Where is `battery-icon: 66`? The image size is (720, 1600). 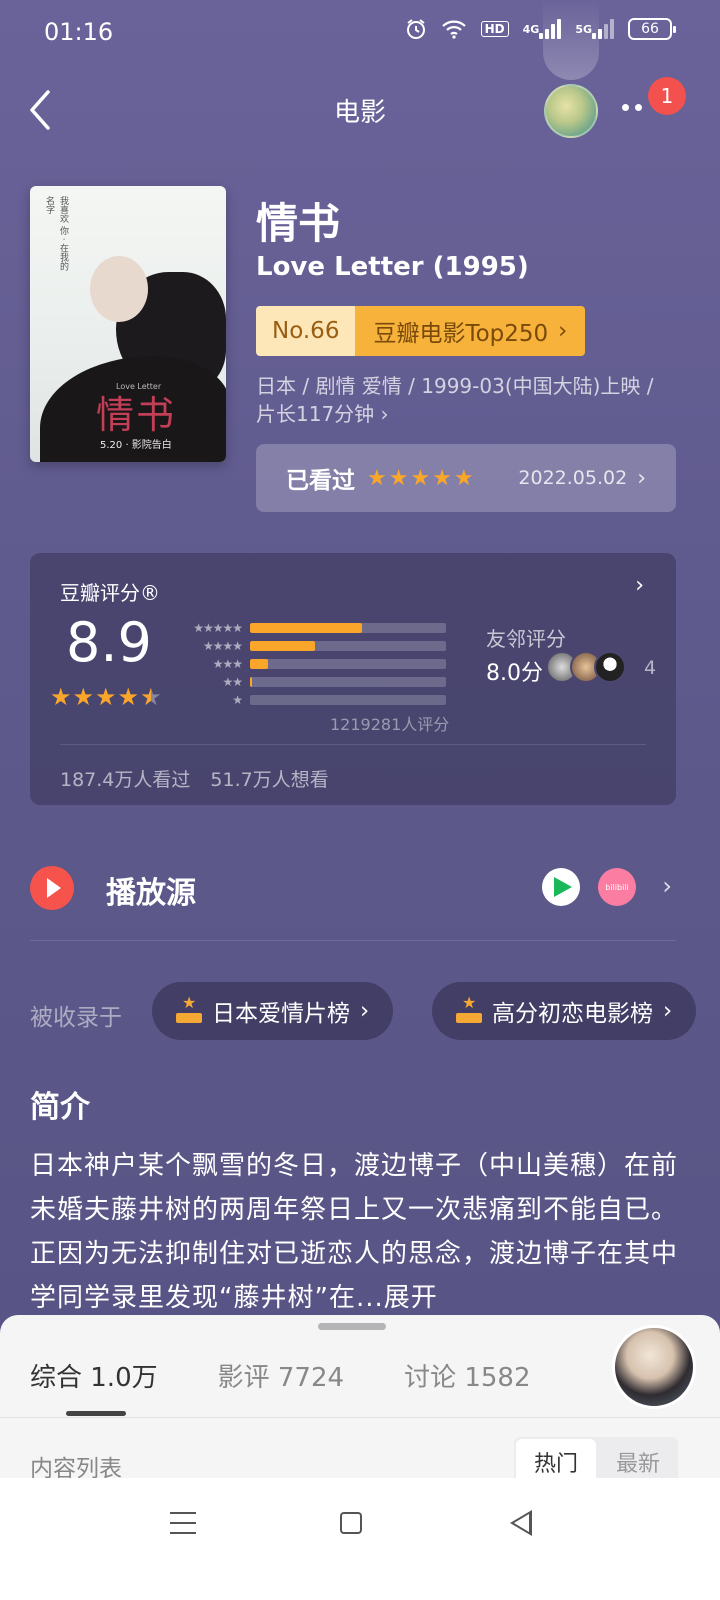 battery-icon: 66 is located at coordinates (652, 29).